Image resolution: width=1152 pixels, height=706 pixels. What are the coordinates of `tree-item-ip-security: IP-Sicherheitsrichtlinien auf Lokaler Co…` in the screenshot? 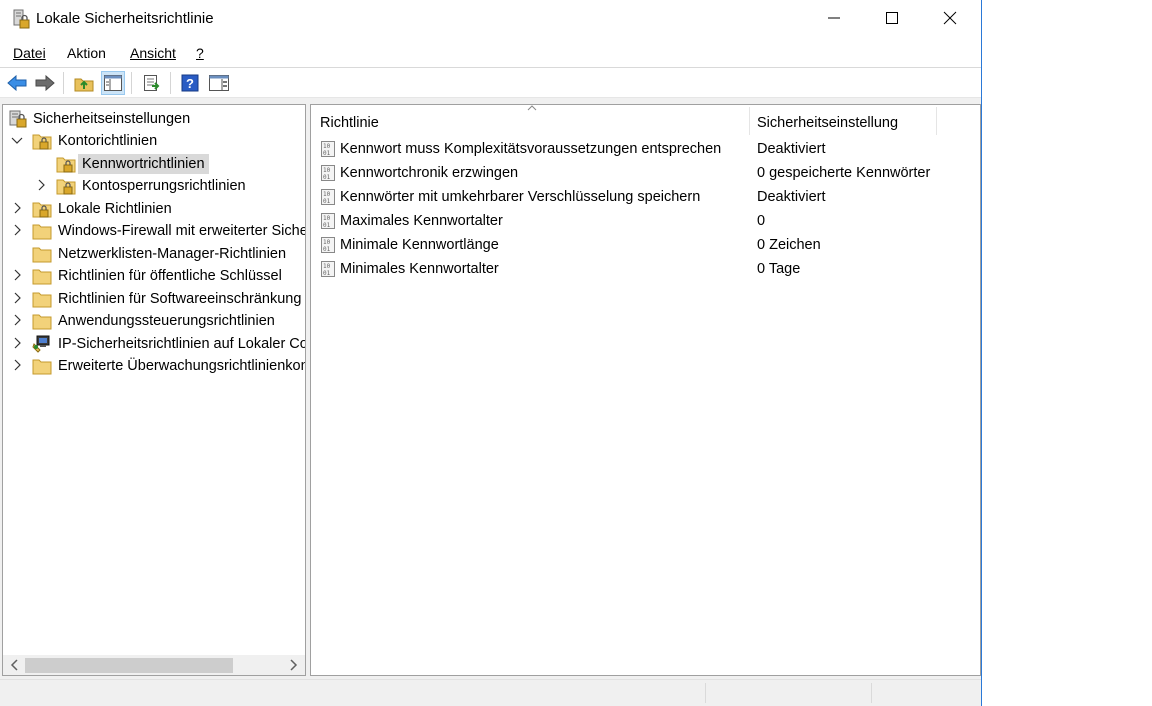 It's located at (154, 344).